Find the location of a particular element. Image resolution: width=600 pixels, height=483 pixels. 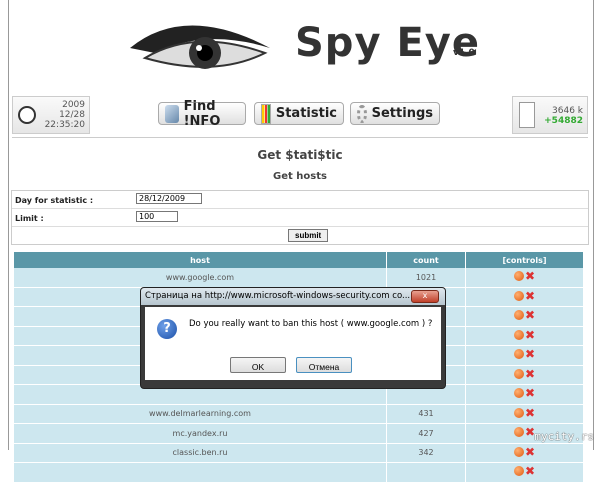

count-cell is located at coordinates (426, 472).